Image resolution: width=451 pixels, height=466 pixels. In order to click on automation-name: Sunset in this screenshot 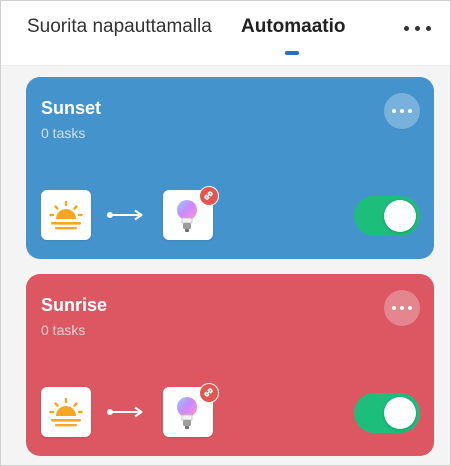, I will do `click(71, 108)`.